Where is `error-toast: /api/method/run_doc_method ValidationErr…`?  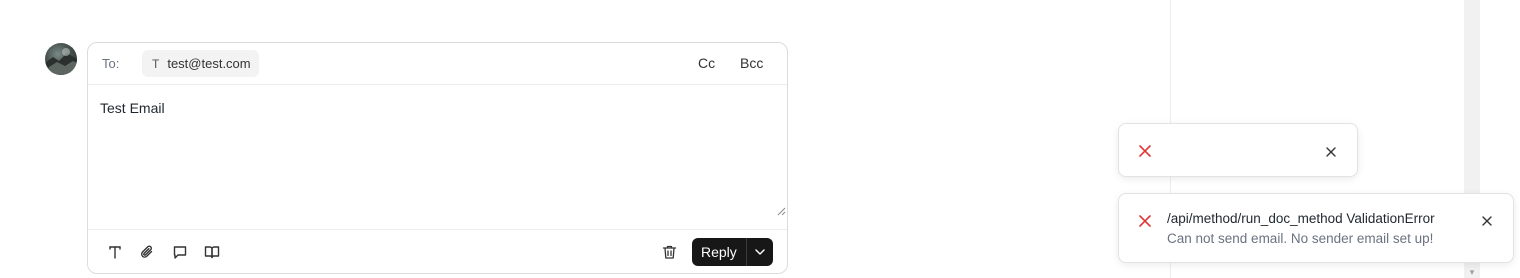 error-toast: /api/method/run_doc_method ValidationErr… is located at coordinates (1316, 228).